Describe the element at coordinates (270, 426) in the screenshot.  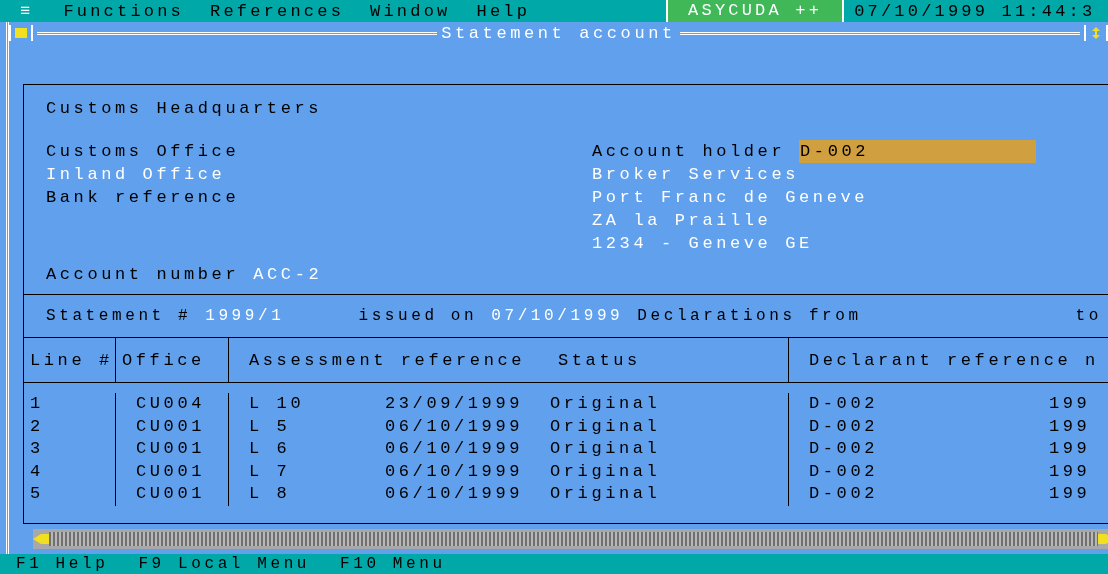
I see `table-cell-text: L 5` at that location.